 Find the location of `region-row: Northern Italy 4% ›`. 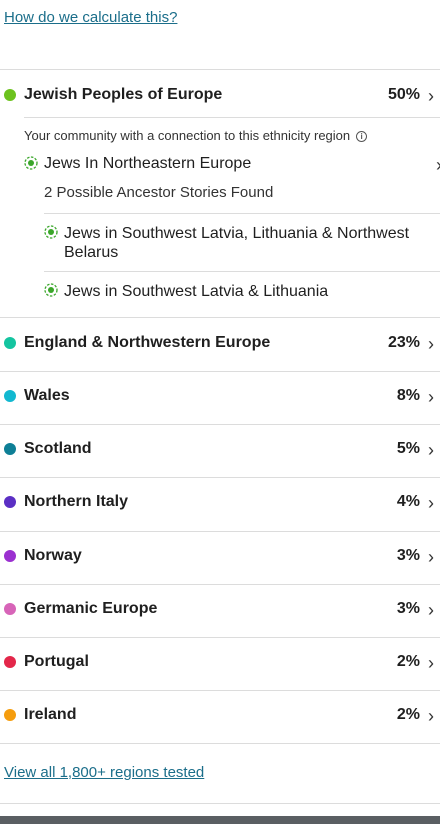

region-row: Northern Italy 4% › is located at coordinates (220, 503).